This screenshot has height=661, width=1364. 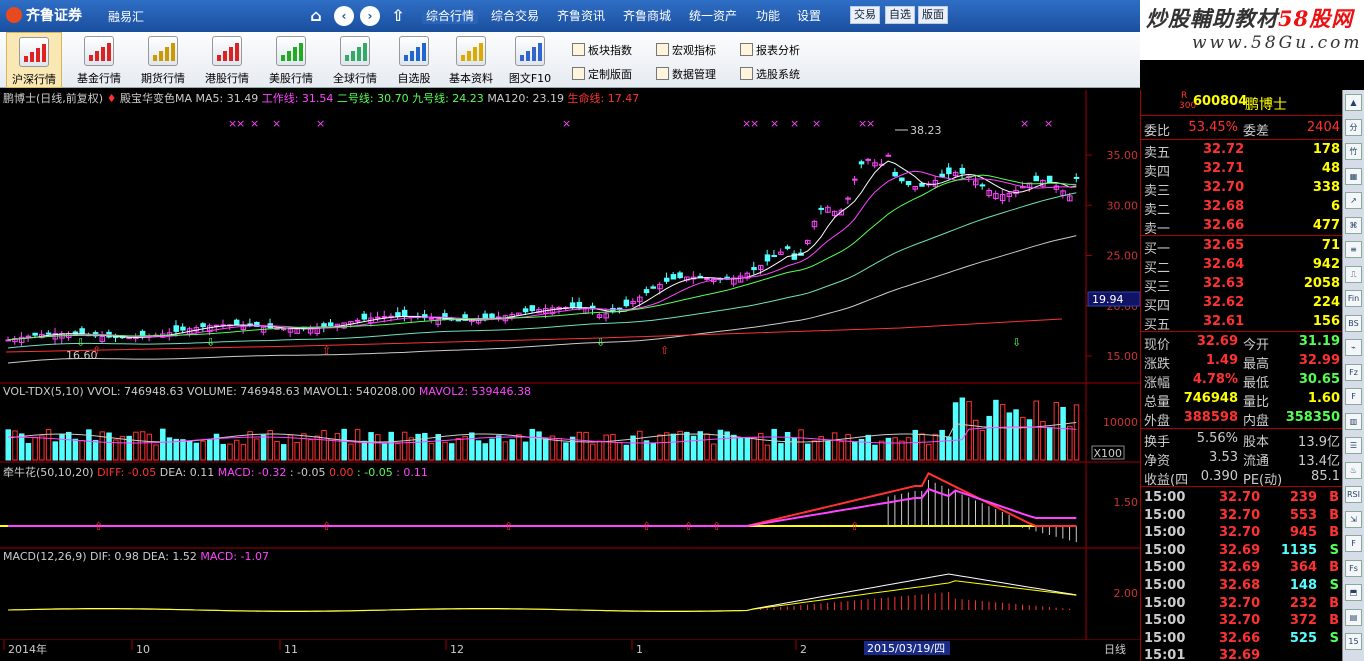 What do you see at coordinates (370, 16) in the screenshot?
I see `forward-icon: ›` at bounding box center [370, 16].